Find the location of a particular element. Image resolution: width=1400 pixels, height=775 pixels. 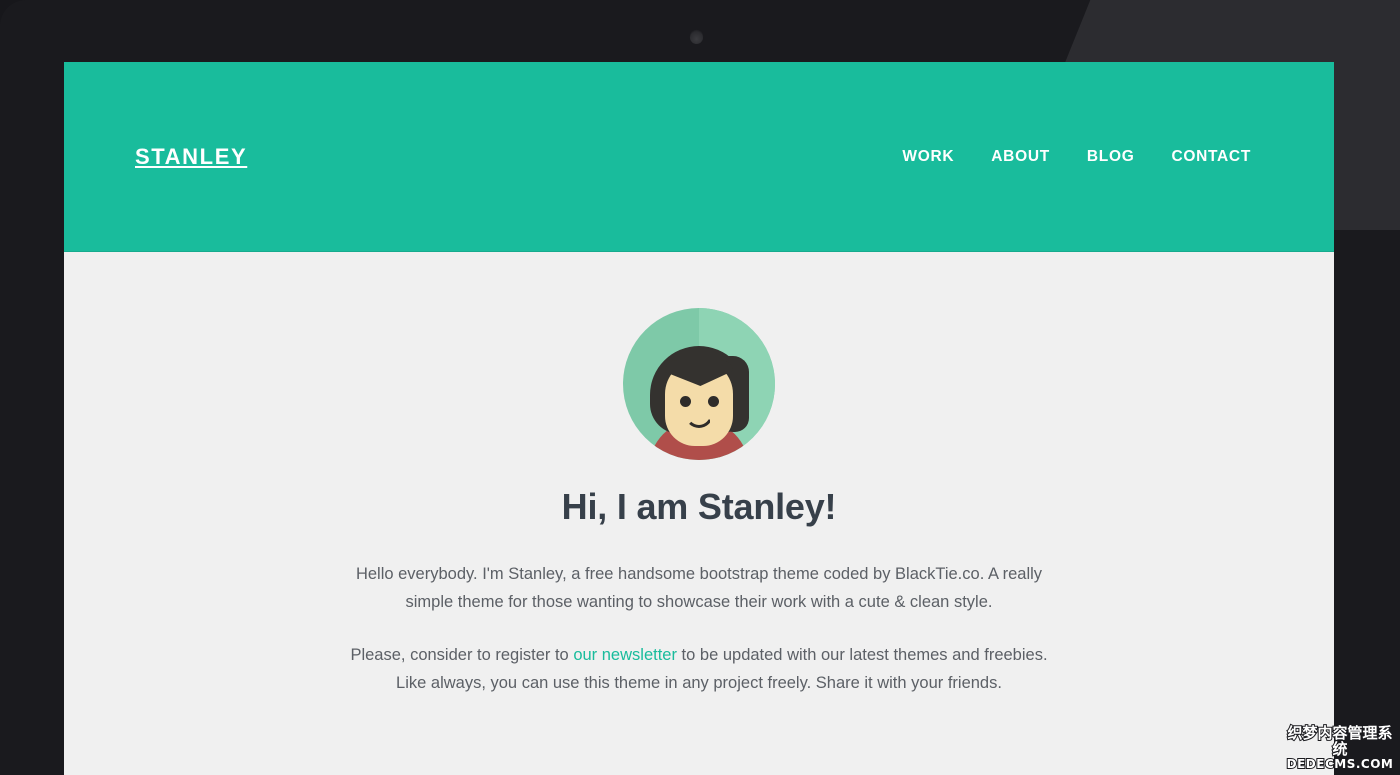

page-title: Hi, I am Stanley! is located at coordinates (699, 506).